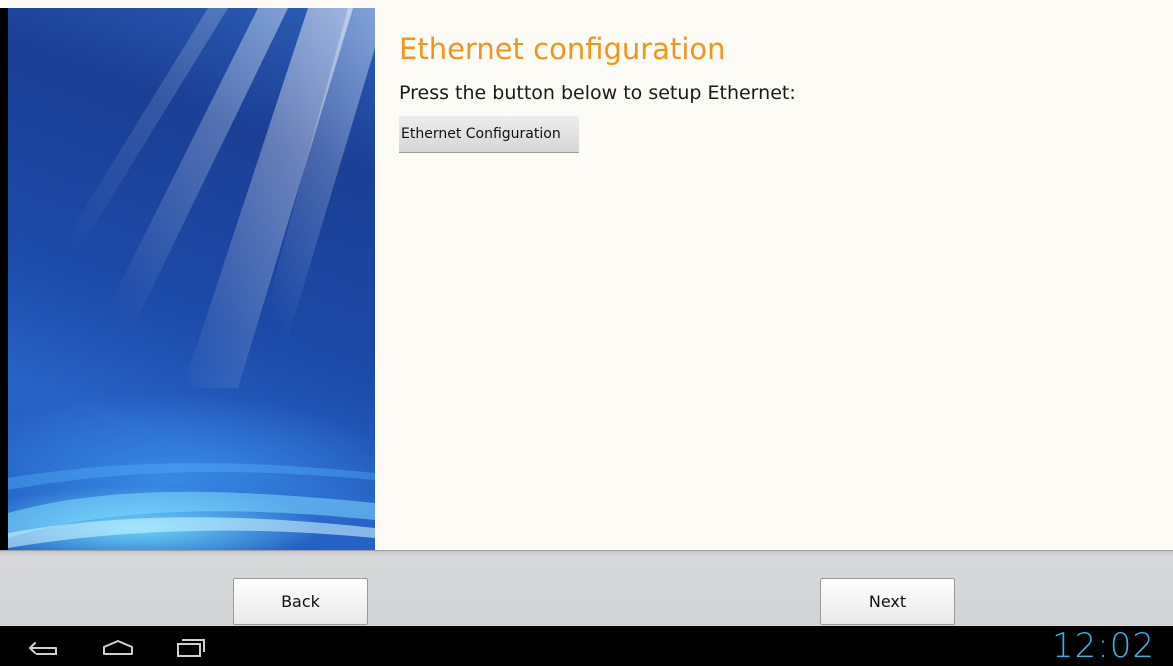 Image resolution: width=1173 pixels, height=666 pixels. What do you see at coordinates (1103, 646) in the screenshot?
I see `clock: 12:02` at bounding box center [1103, 646].